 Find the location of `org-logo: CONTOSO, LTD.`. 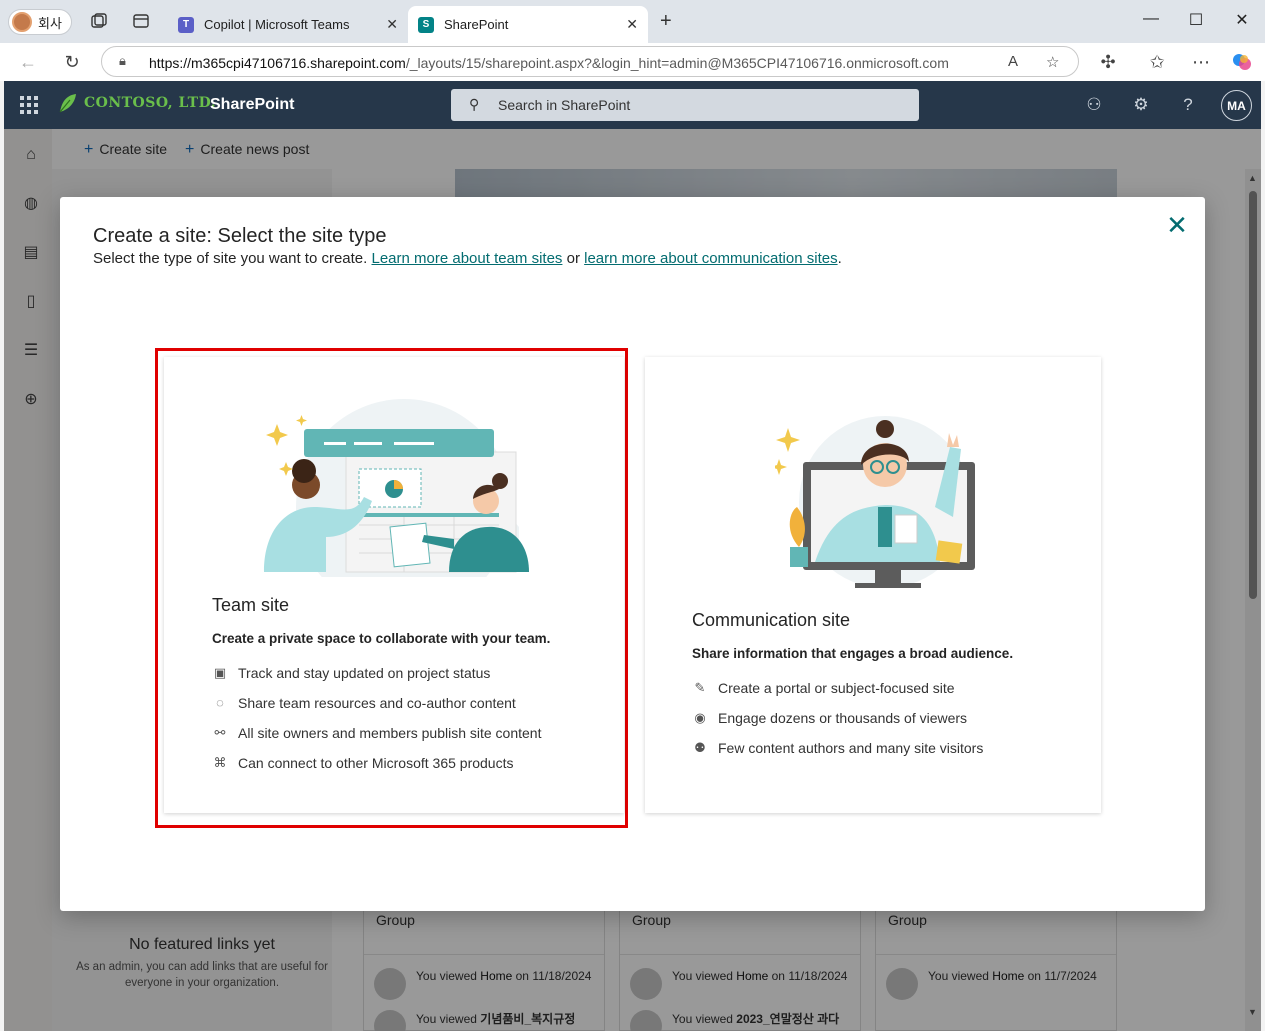

org-logo: CONTOSO, LTD. is located at coordinates (137, 103).